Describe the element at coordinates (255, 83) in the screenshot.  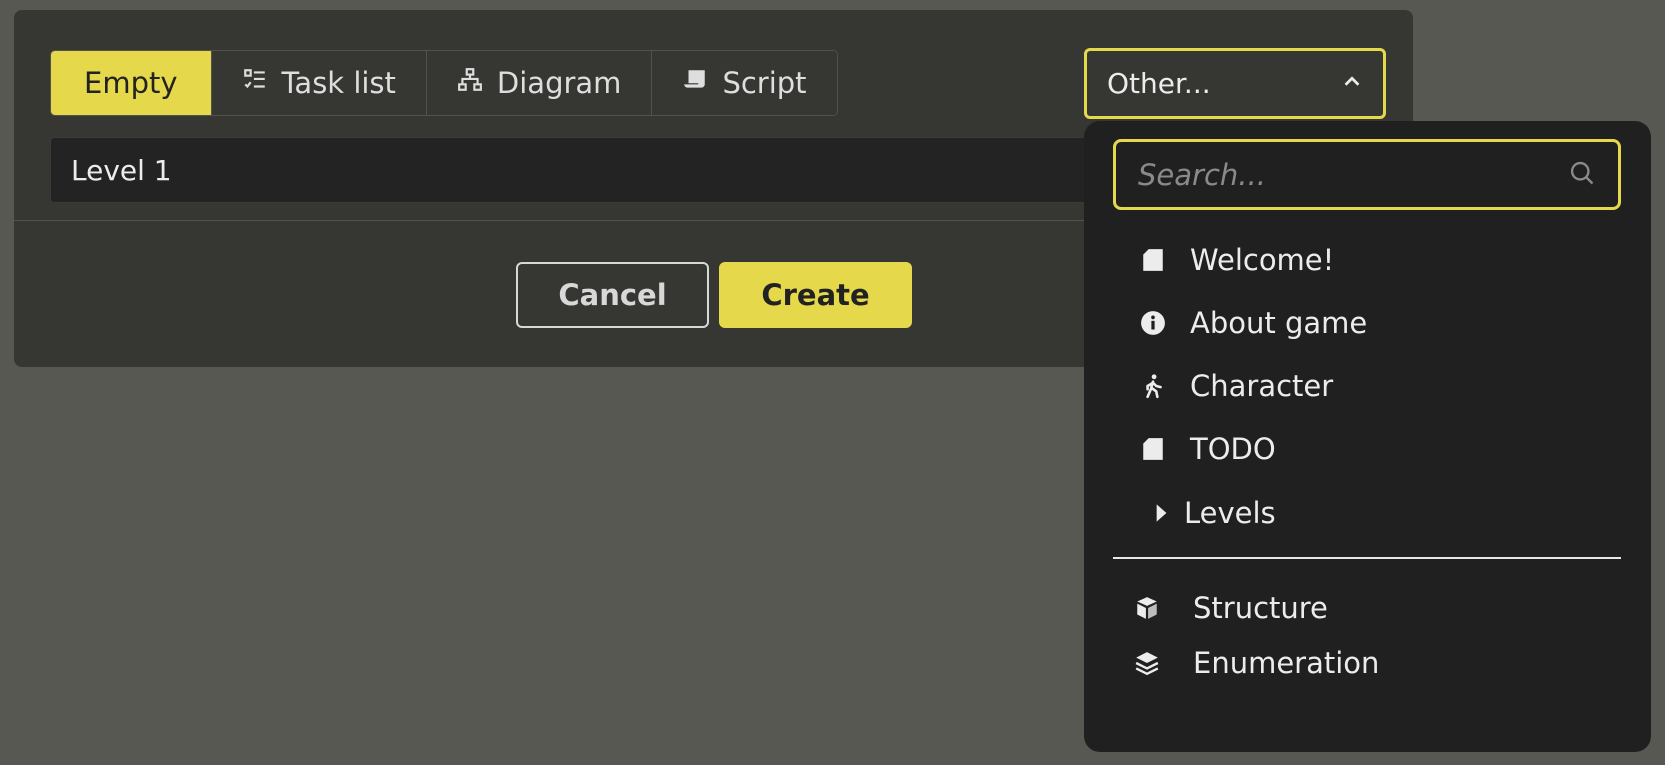
I see `checklist-icon` at that location.